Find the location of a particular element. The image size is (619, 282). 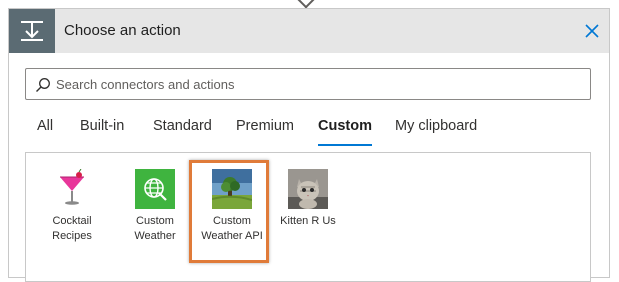

landscape-tree-icon is located at coordinates (232, 189).